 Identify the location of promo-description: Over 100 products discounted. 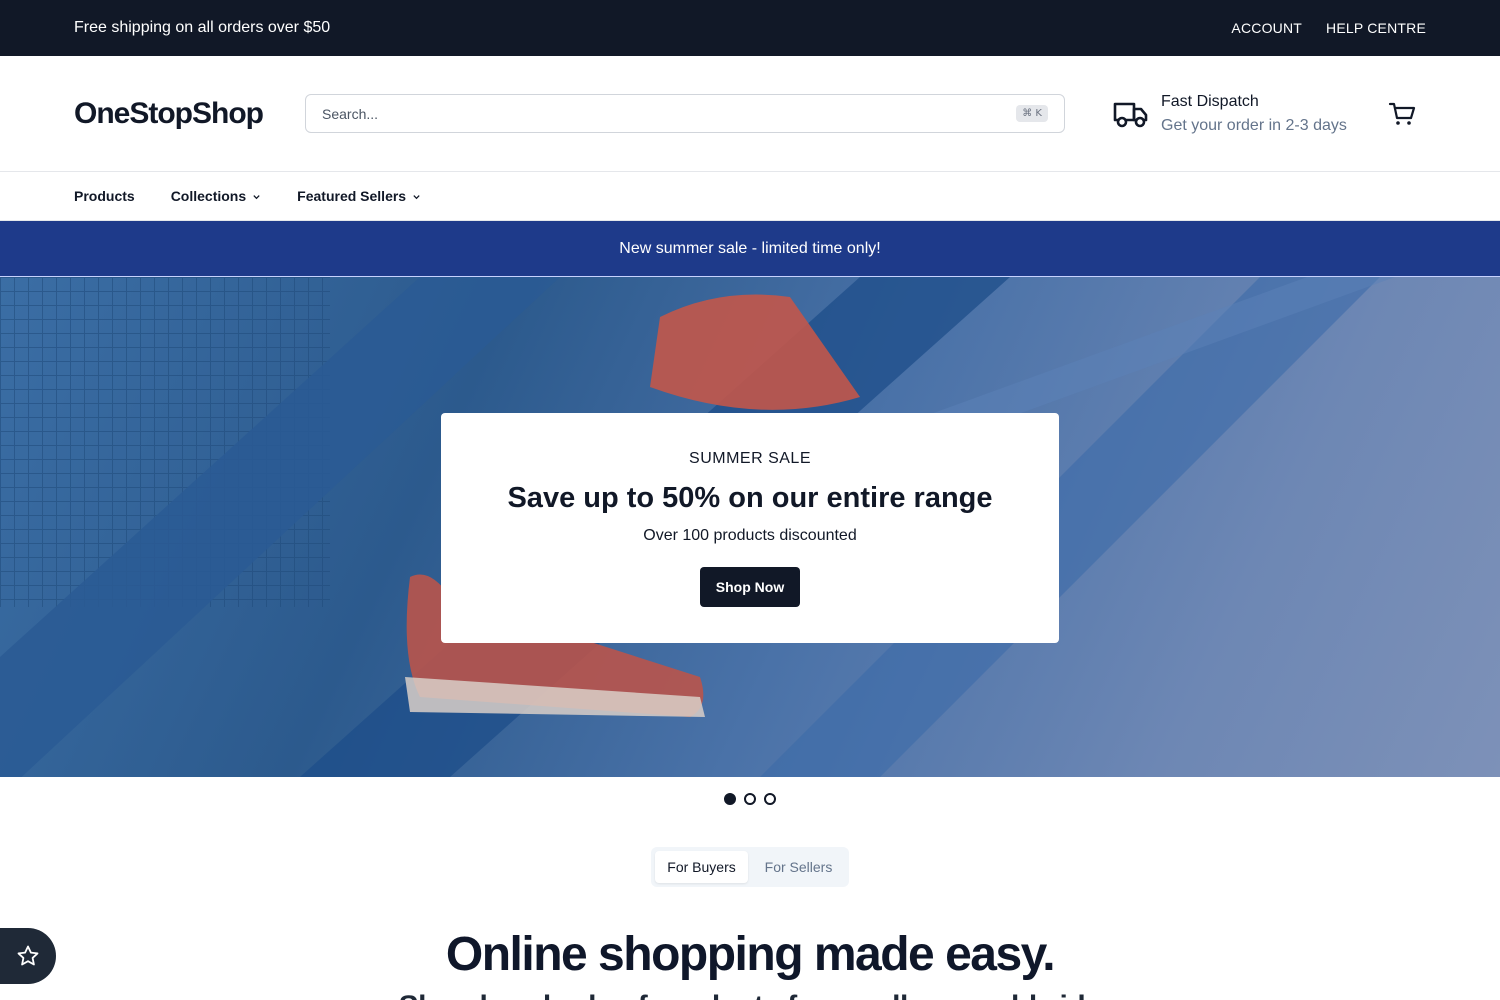
(750, 535).